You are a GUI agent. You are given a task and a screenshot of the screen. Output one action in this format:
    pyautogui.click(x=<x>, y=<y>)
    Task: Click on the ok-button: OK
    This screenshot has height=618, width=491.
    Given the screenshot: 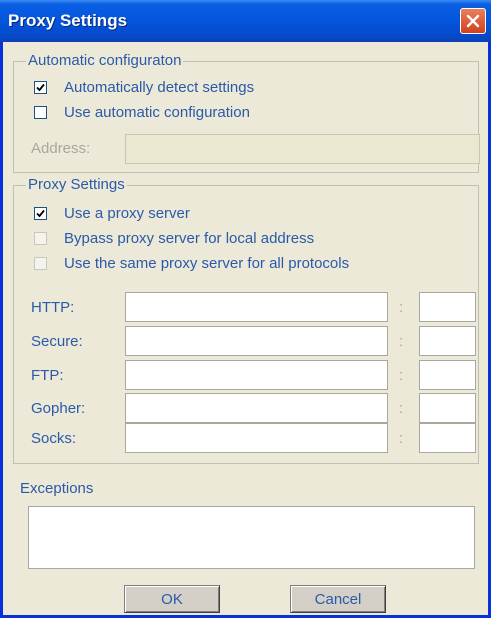 What is the action you would take?
    pyautogui.click(x=172, y=599)
    